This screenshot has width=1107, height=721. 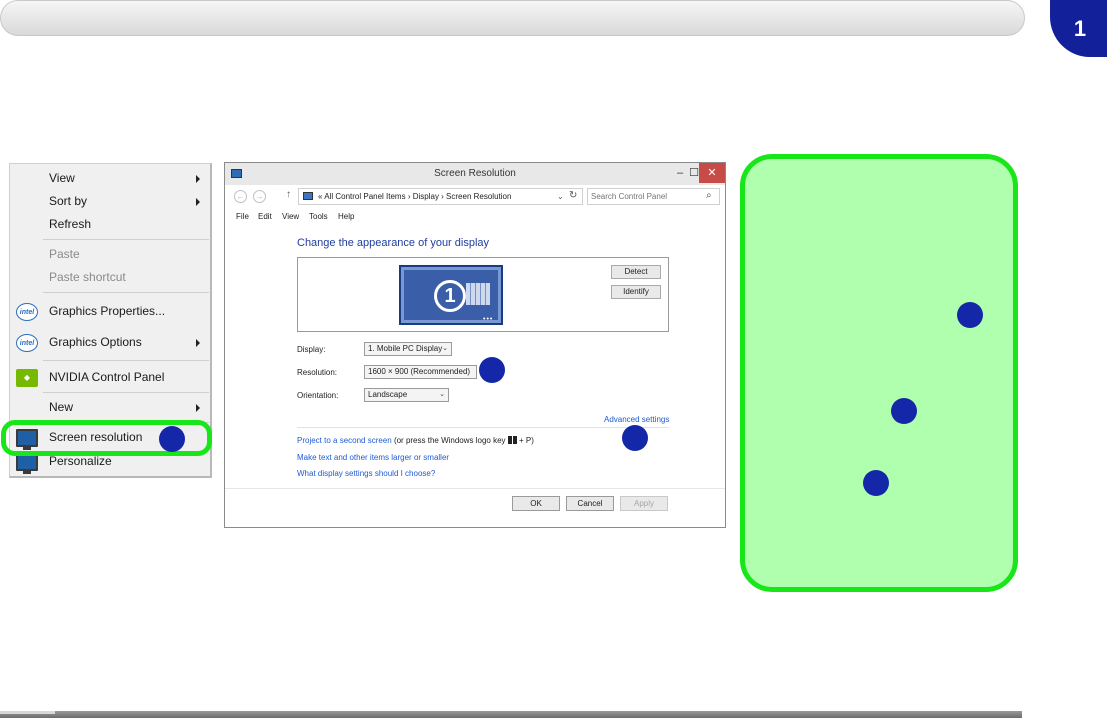 I want to click on close-button: ✕, so click(x=712, y=173).